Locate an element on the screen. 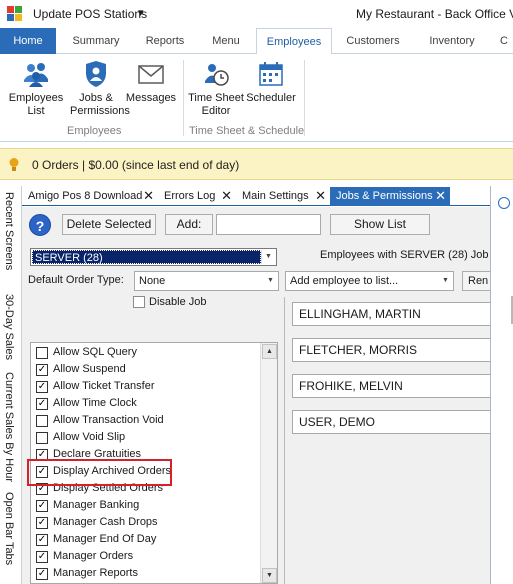 The image size is (513, 584). employee-item: ELLINGHAM, MARTIN is located at coordinates (392, 314).